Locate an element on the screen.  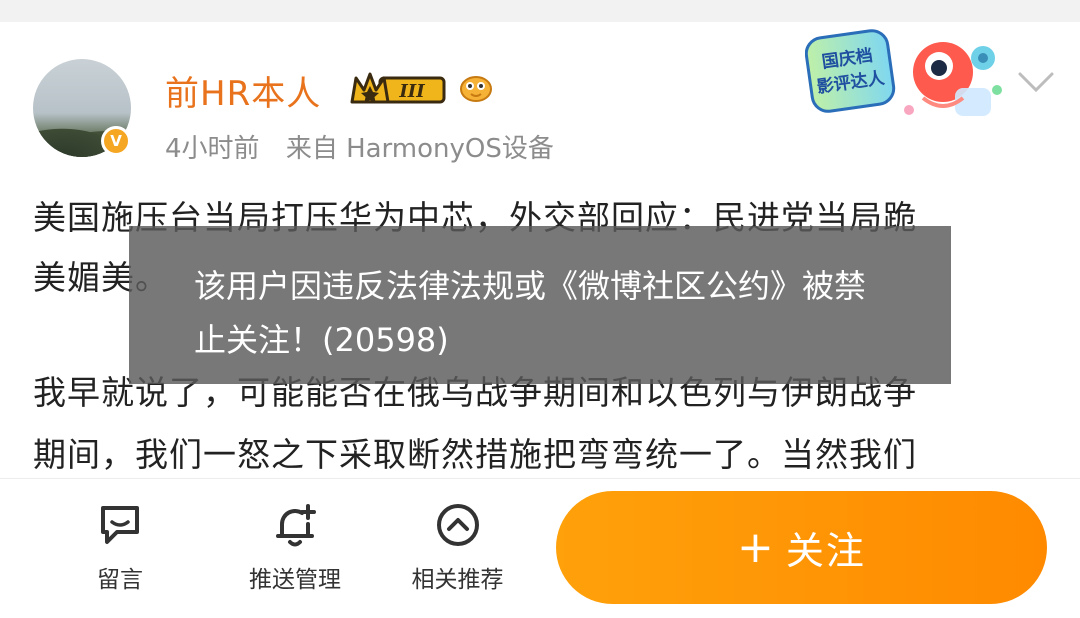
follow-button: + 关注 is located at coordinates (801, 547).